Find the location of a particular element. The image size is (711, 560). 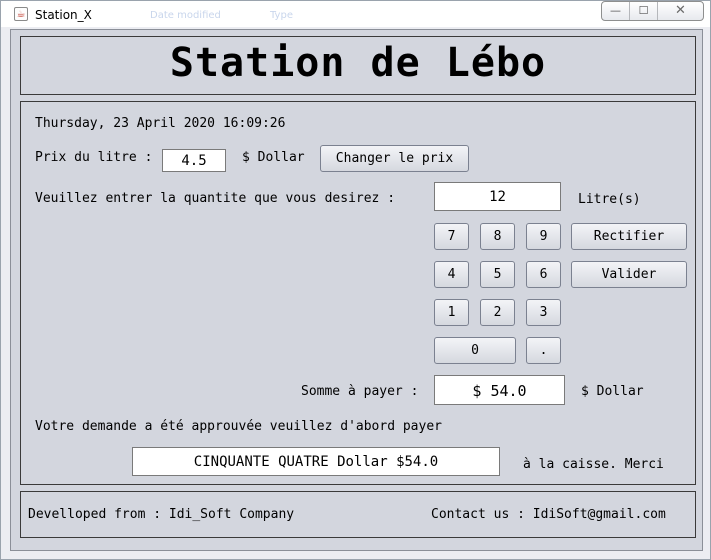

keypad-1-button: 1 is located at coordinates (451, 312).